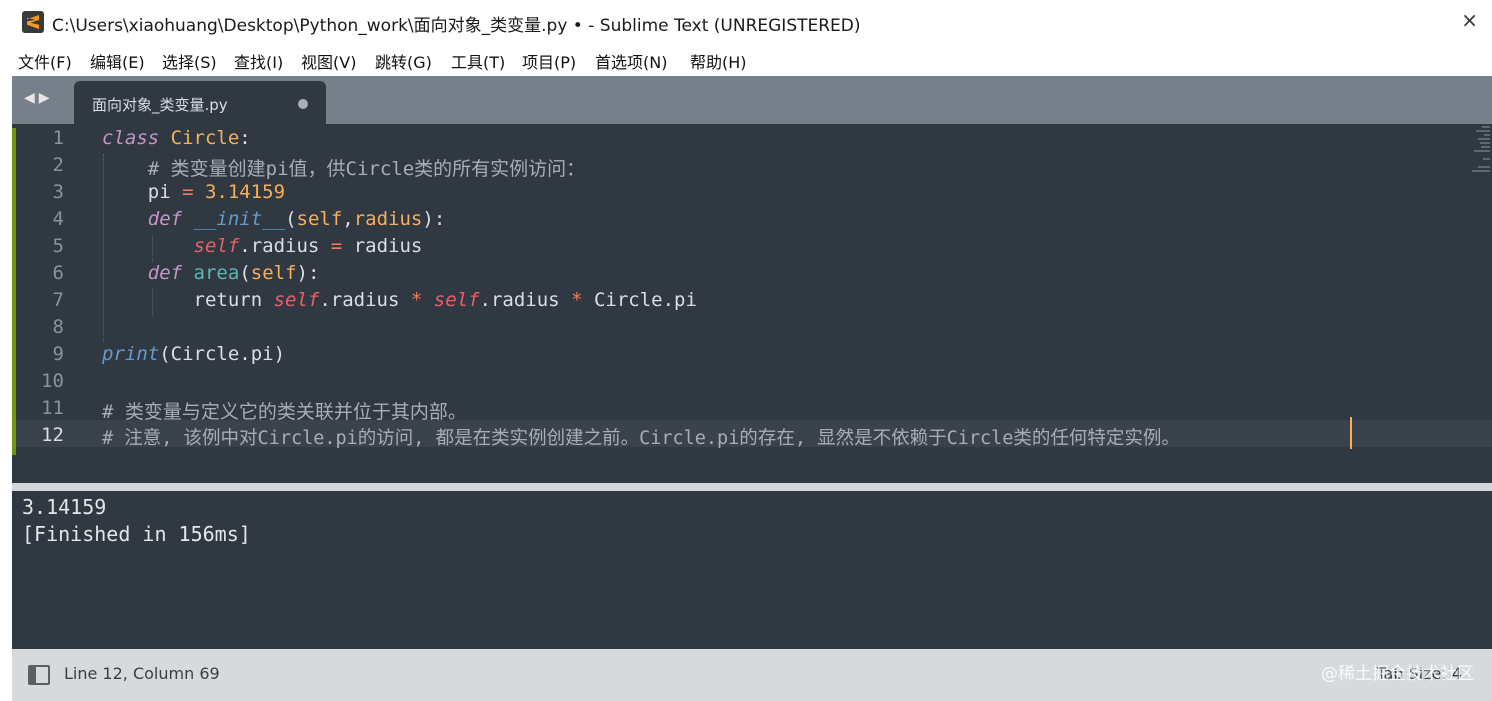 This screenshot has height=701, width=1492. I want to click on line-number: 8, so click(58, 327).